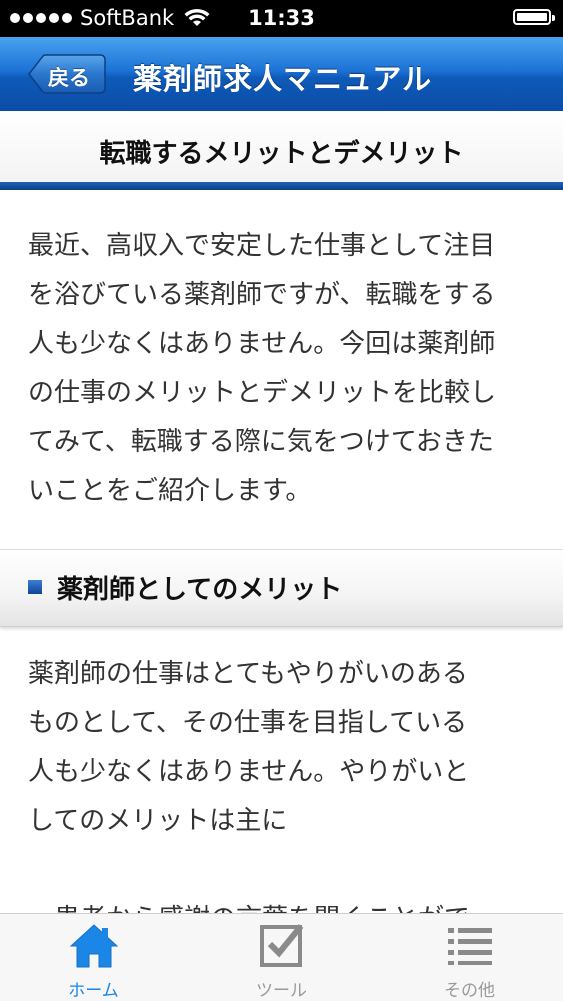  What do you see at coordinates (158, 821) in the screenshot?
I see `merit-line: してのメリットは主に` at bounding box center [158, 821].